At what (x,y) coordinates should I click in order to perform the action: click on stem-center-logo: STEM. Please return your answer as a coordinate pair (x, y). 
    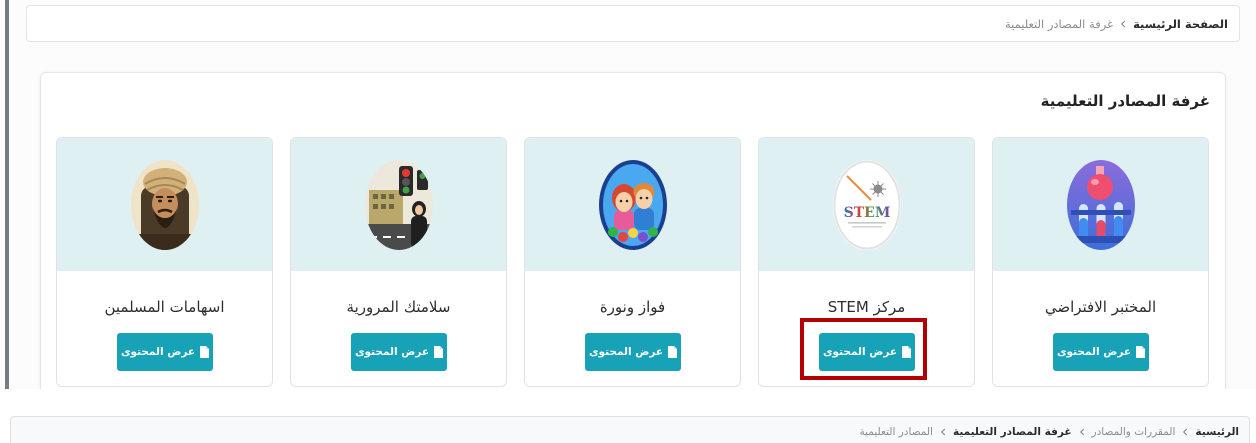
    Looking at the image, I should click on (866, 204).